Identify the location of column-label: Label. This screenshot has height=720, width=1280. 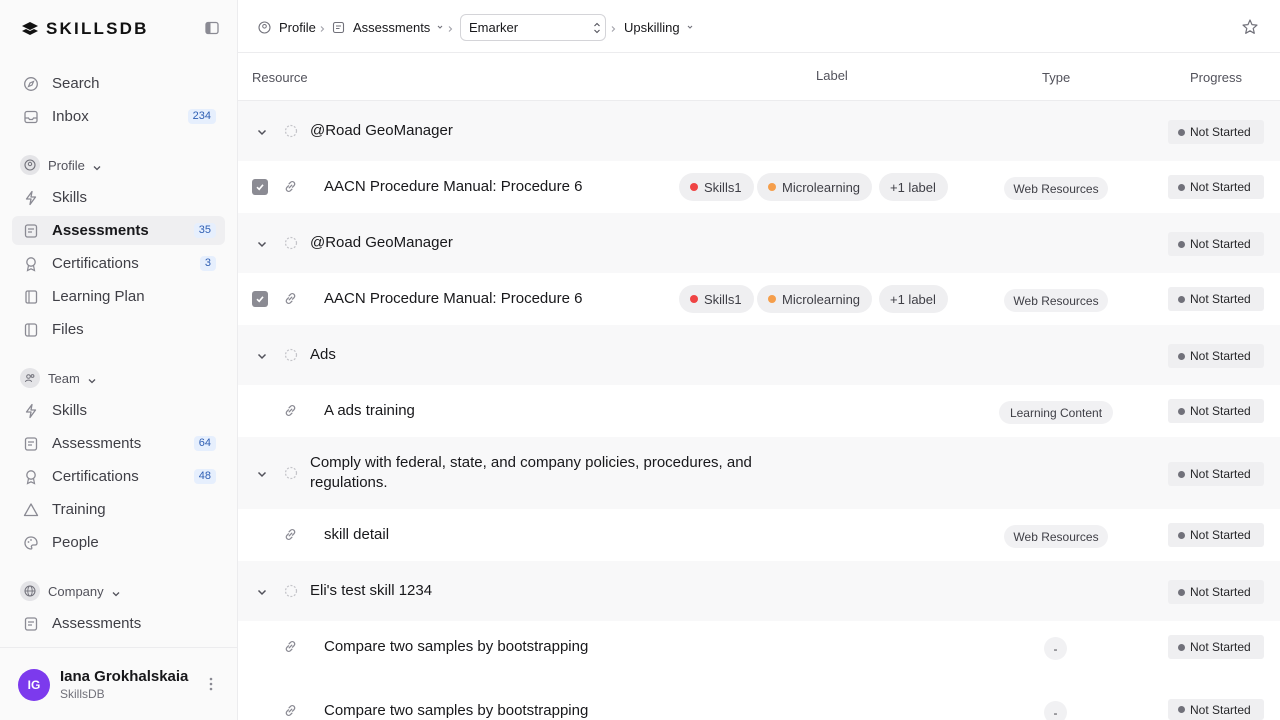
(832, 75).